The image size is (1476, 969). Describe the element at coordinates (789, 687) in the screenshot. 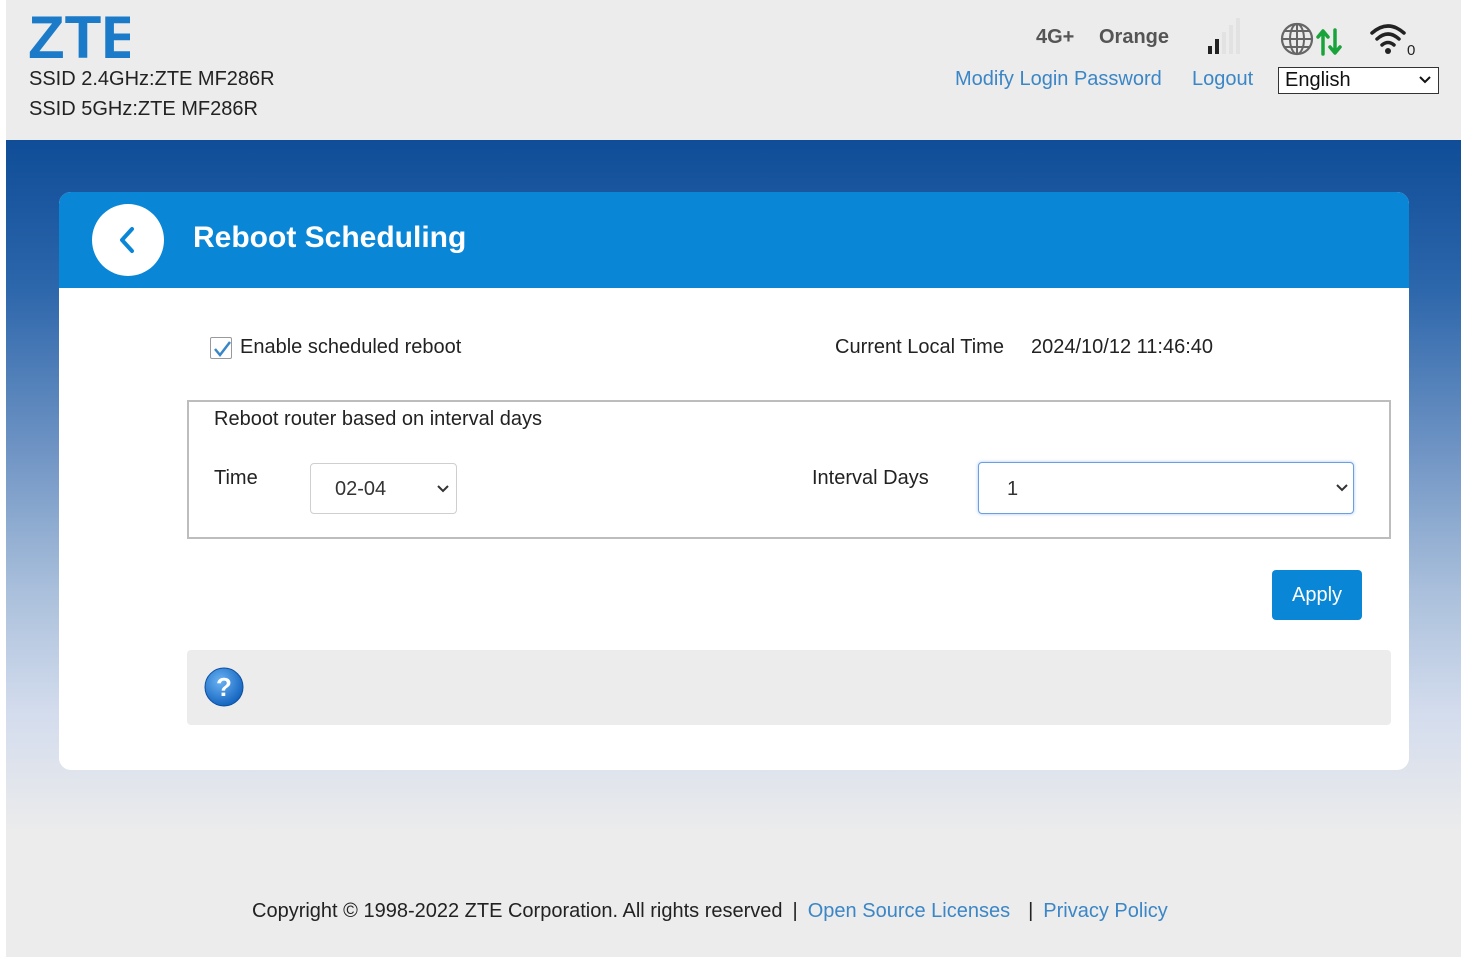

I see `help-box: ?` at that location.